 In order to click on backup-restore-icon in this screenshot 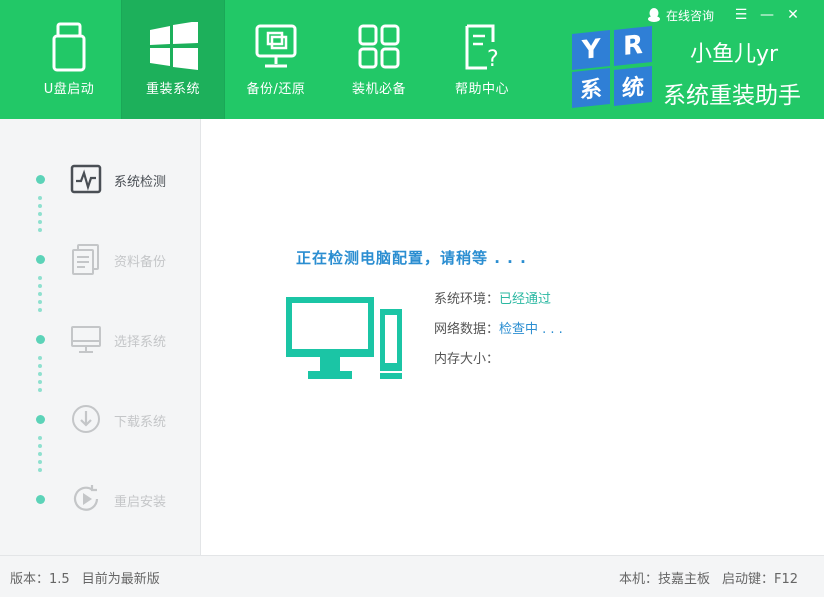, I will do `click(276, 46)`.